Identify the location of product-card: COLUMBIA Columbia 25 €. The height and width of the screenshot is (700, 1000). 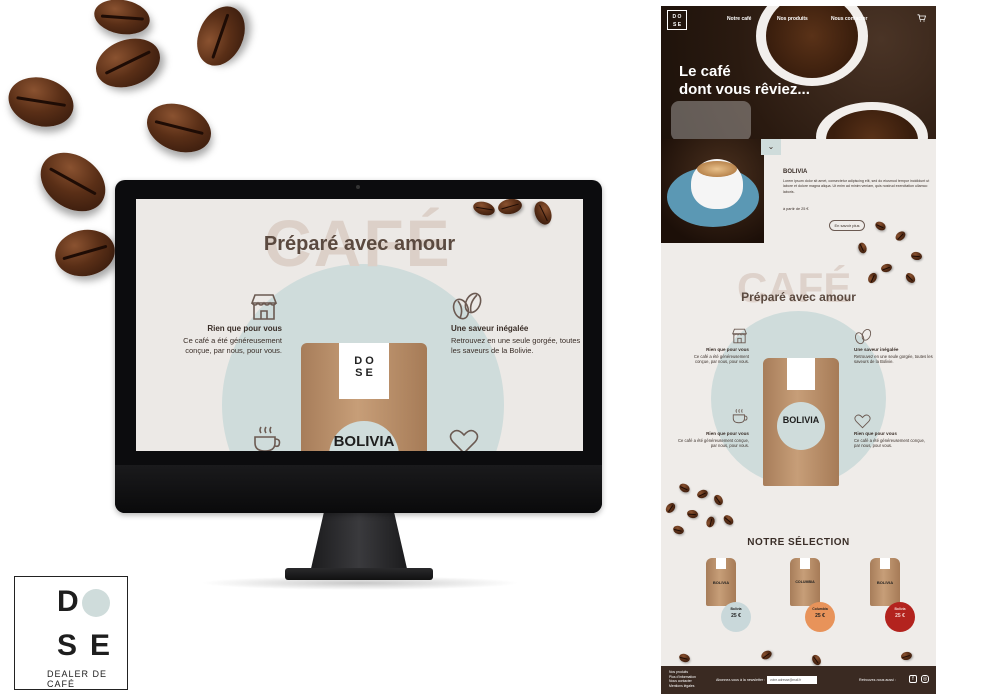
(810, 598).